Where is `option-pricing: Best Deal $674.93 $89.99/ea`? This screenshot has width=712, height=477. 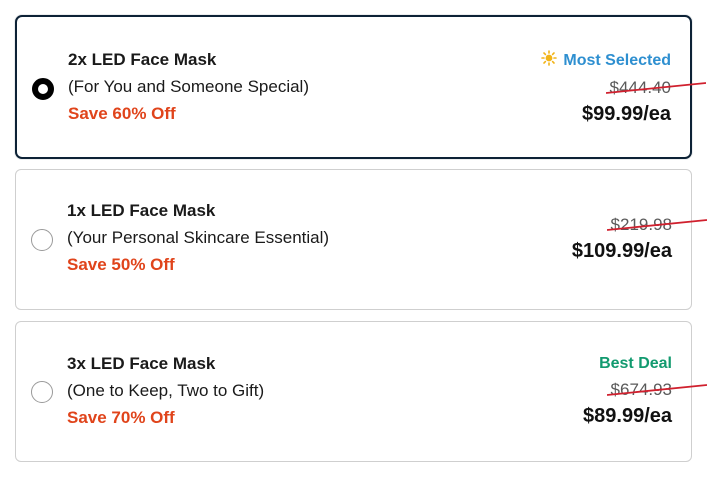
option-pricing: Best Deal $674.93 $89.99/ea is located at coordinates (645, 391).